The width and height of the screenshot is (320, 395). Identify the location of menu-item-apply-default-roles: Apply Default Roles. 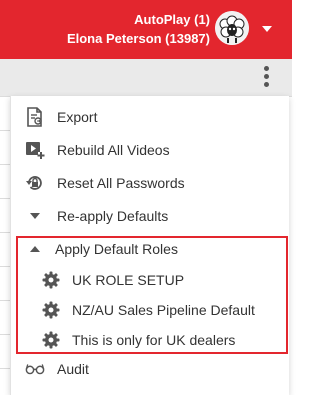
(150, 249).